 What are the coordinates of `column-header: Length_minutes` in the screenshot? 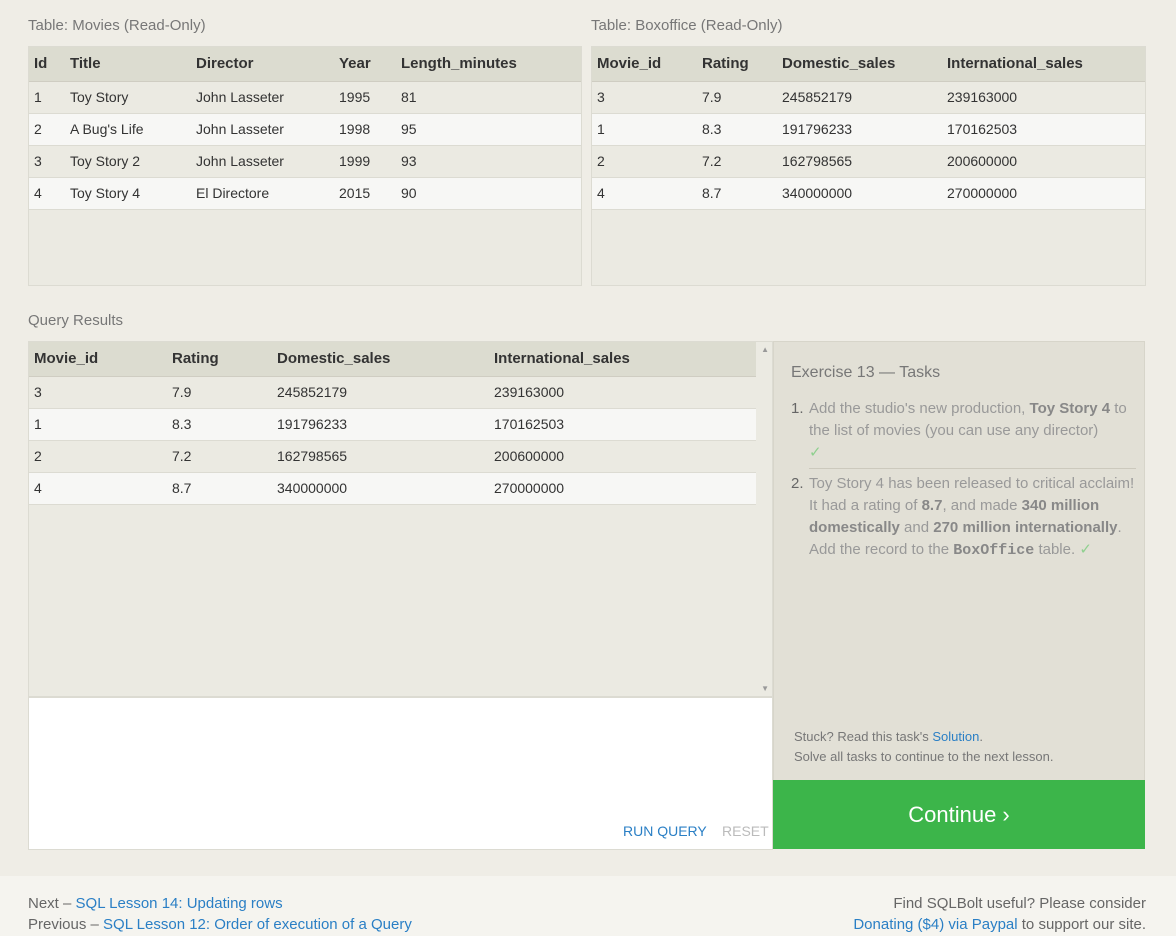 It's located at (488, 64).